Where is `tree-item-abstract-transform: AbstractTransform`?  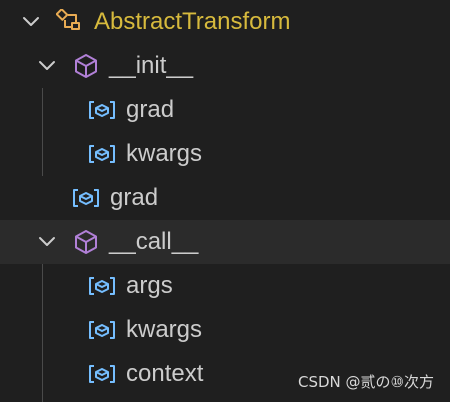
tree-item-abstract-transform: AbstractTransform is located at coordinates (225, 22).